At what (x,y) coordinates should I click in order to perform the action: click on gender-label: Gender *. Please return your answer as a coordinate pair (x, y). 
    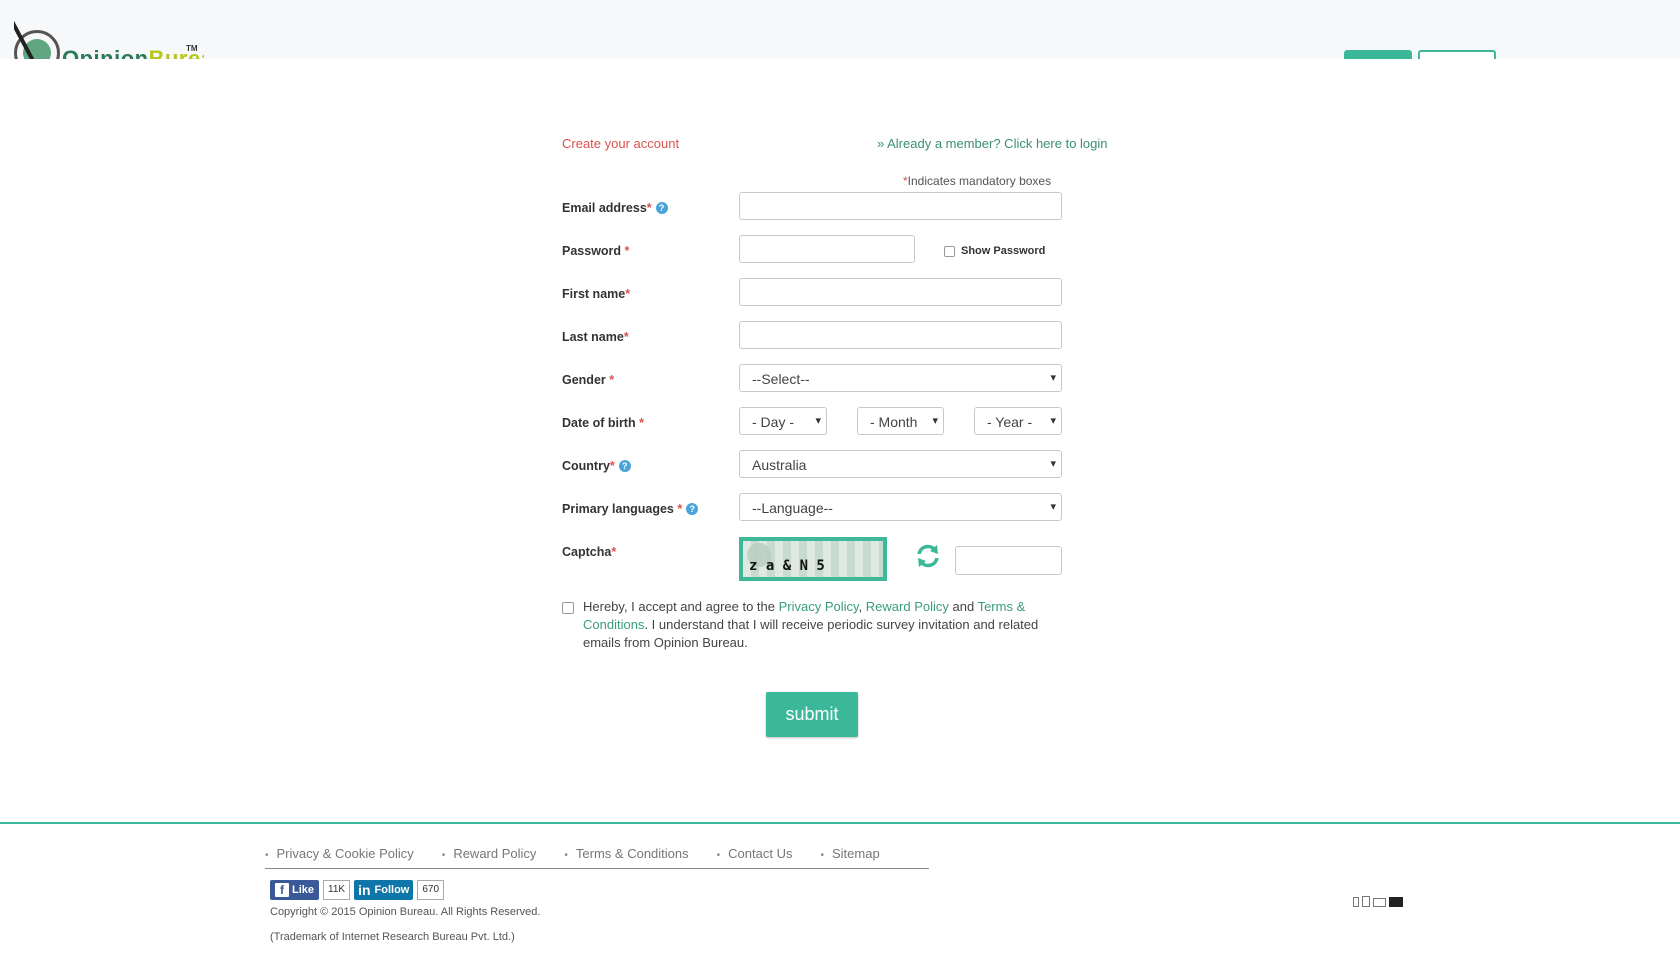
    Looking at the image, I should click on (588, 380).